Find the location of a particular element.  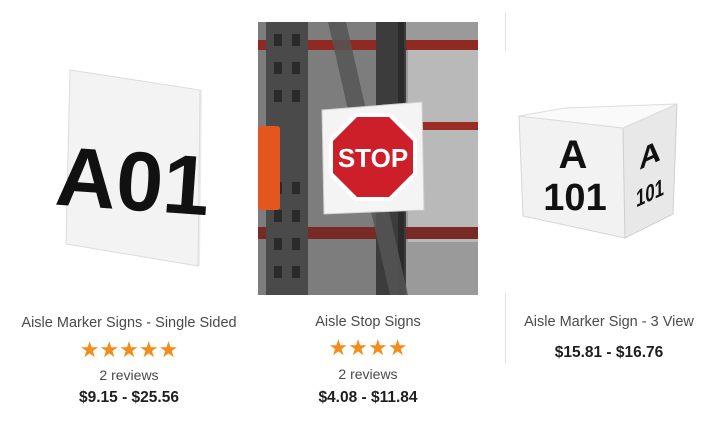

star-rating: ★★★★★ is located at coordinates (129, 349).